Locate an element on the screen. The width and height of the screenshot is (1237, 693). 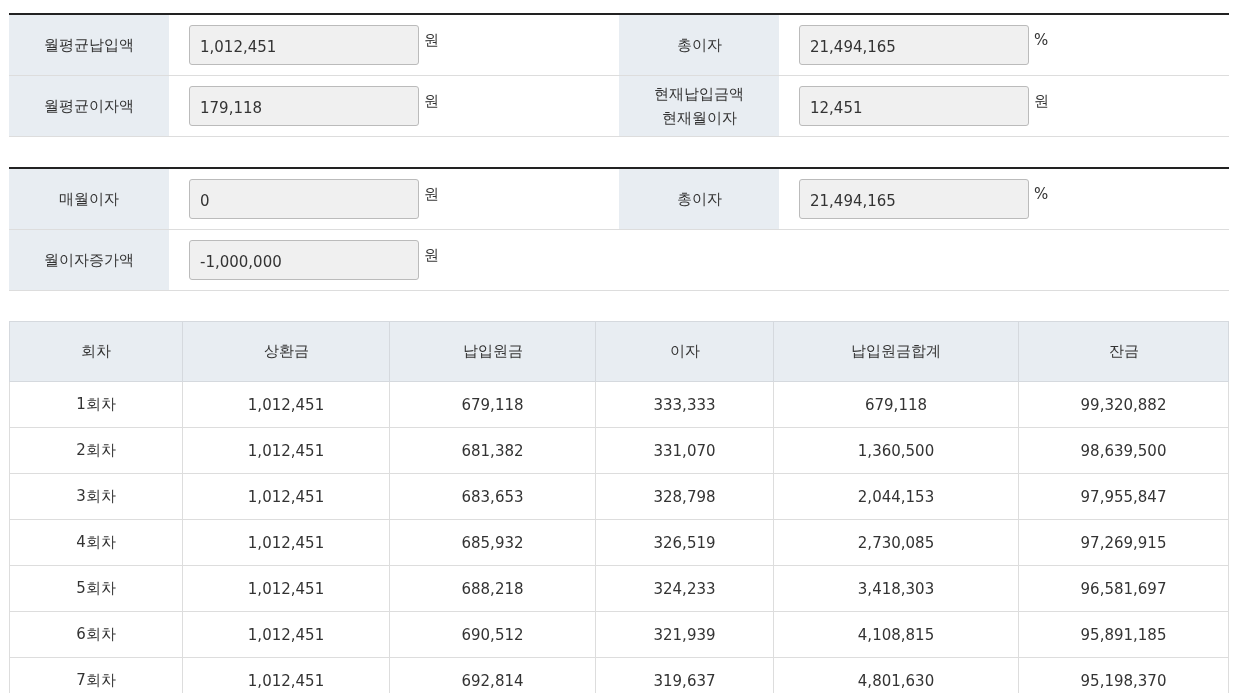
table-cell: 683,653 is located at coordinates (492, 496).